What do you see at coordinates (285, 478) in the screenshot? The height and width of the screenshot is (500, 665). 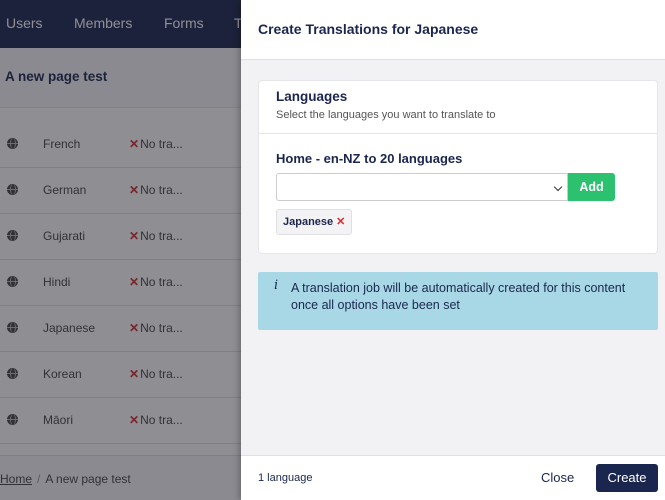 I see `language-count: 1 language` at bounding box center [285, 478].